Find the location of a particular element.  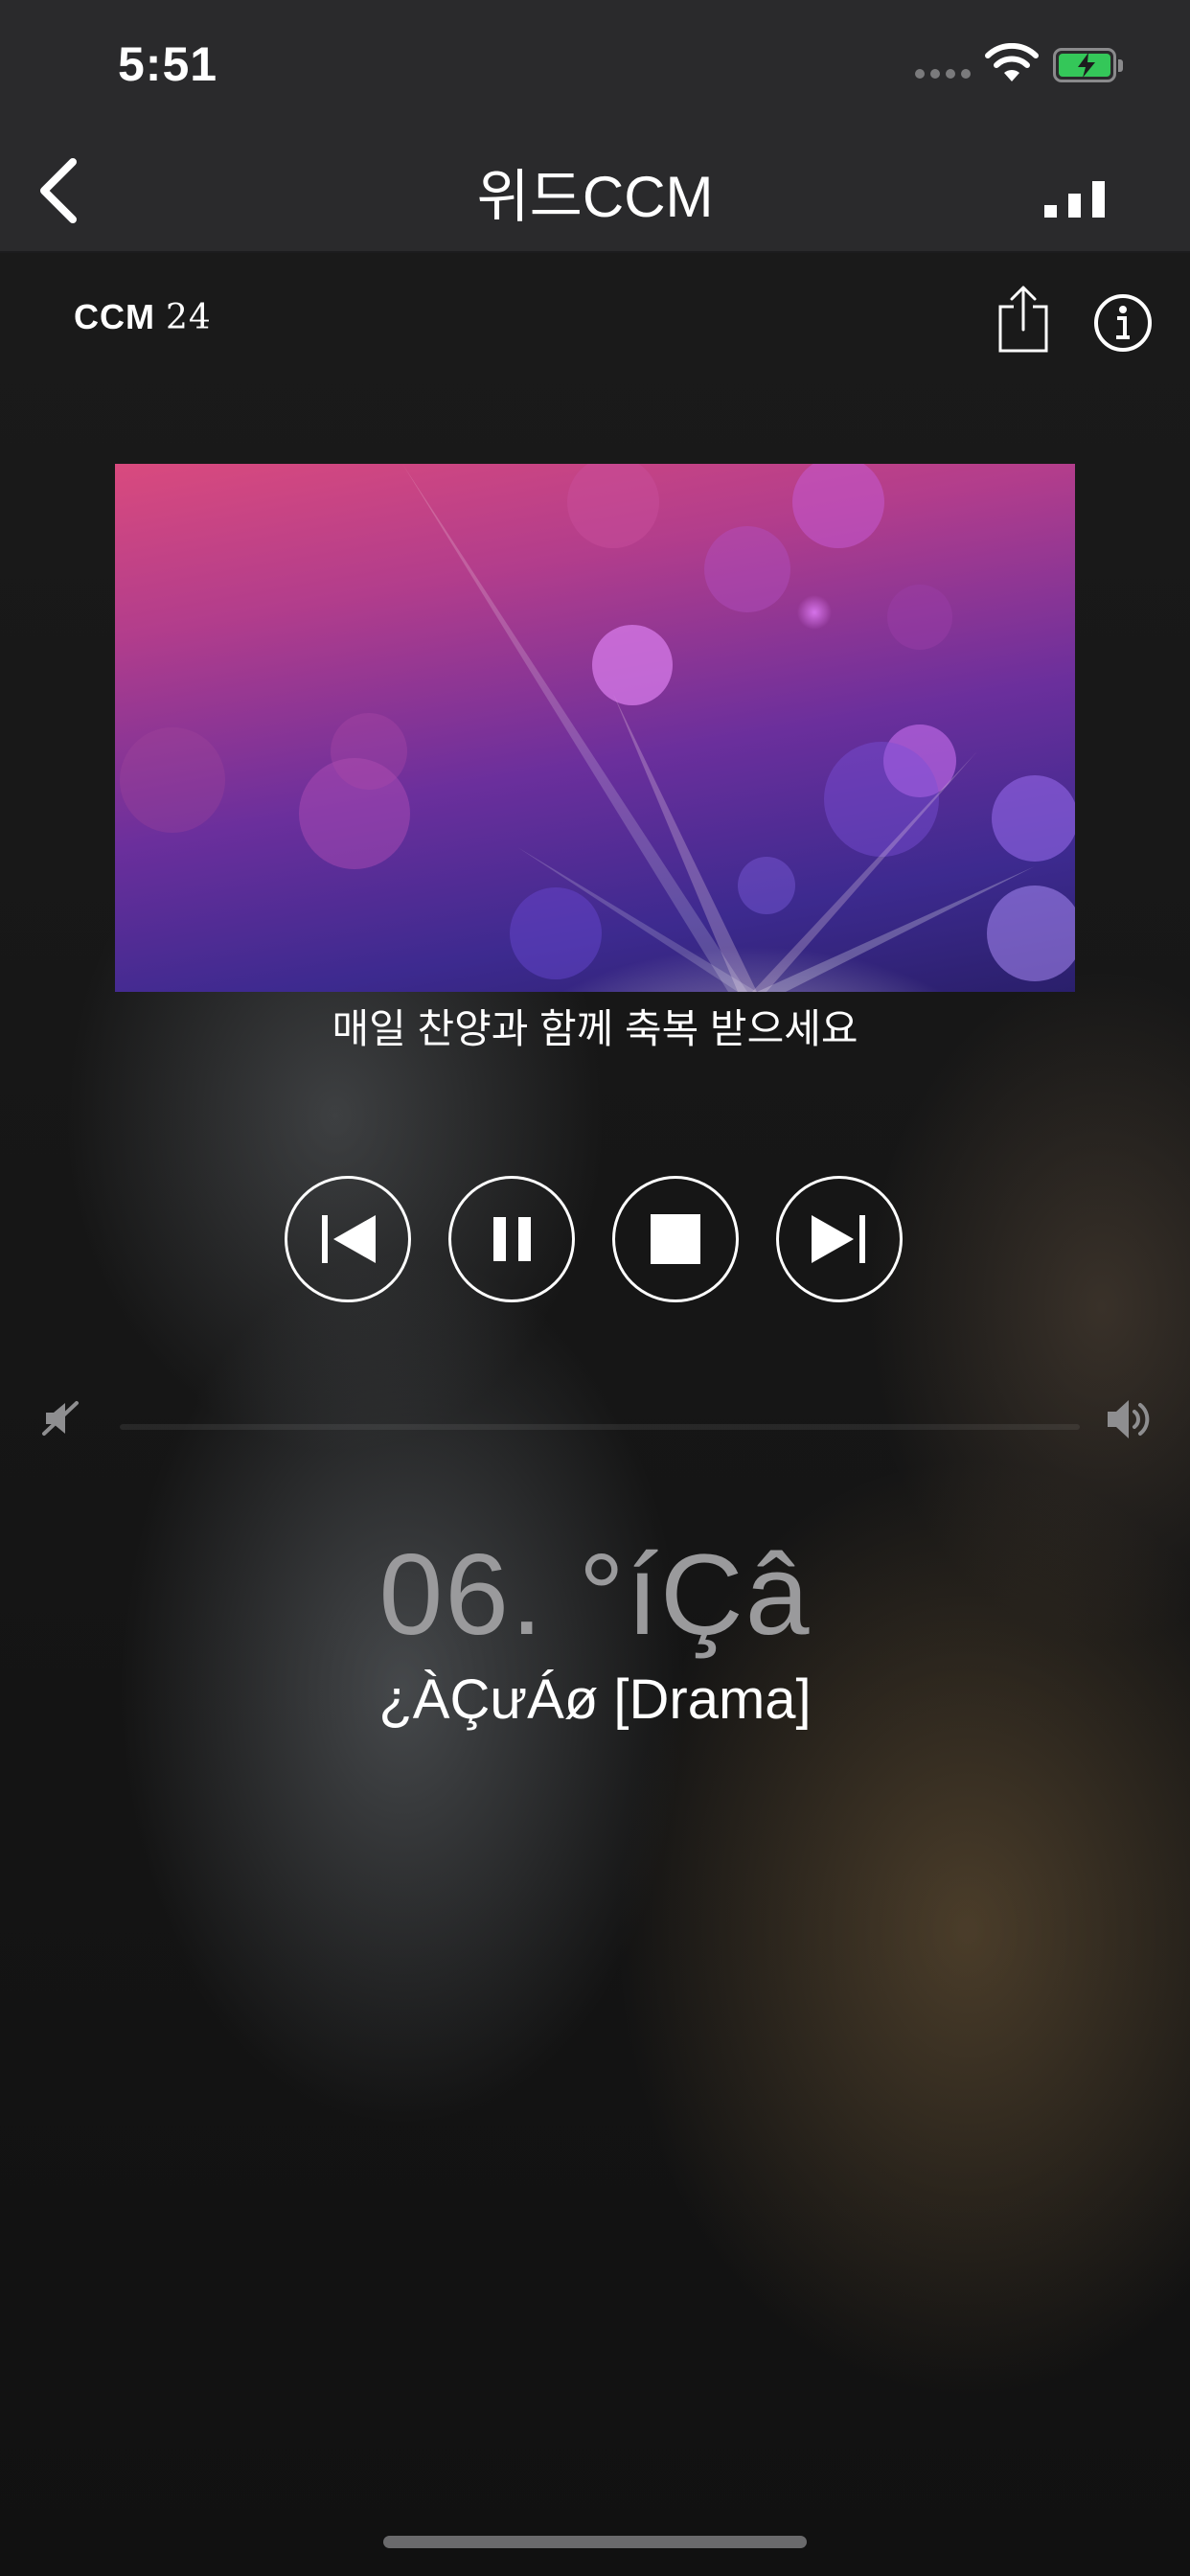

volume-up-icon is located at coordinates (1129, 1419).